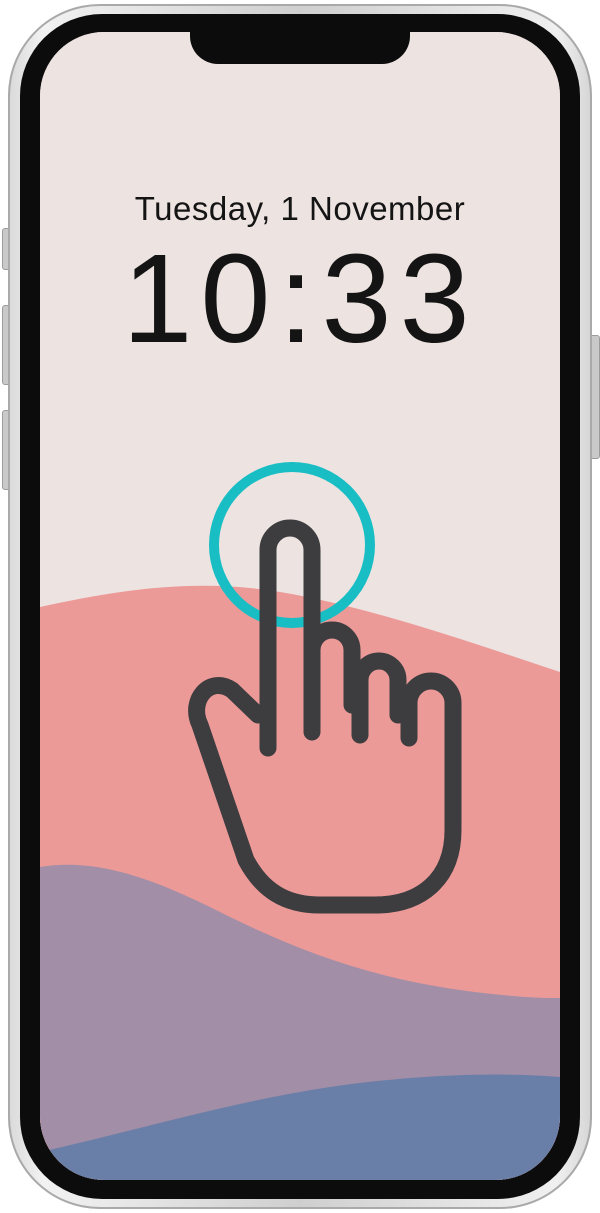 The width and height of the screenshot is (600, 1213). Describe the element at coordinates (300, 39) in the screenshot. I see `camera-notch` at that location.